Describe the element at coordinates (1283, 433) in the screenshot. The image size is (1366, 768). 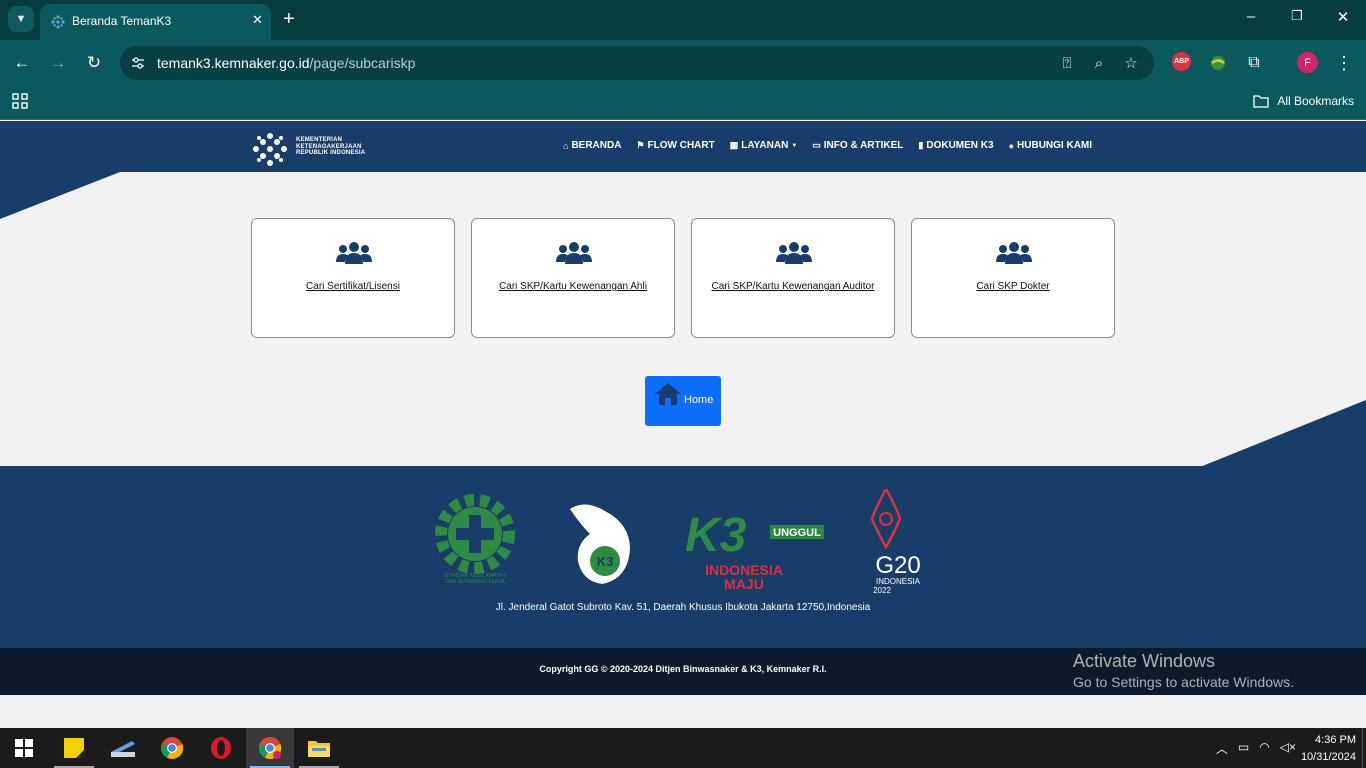
I see `footer-slant-decoration` at that location.